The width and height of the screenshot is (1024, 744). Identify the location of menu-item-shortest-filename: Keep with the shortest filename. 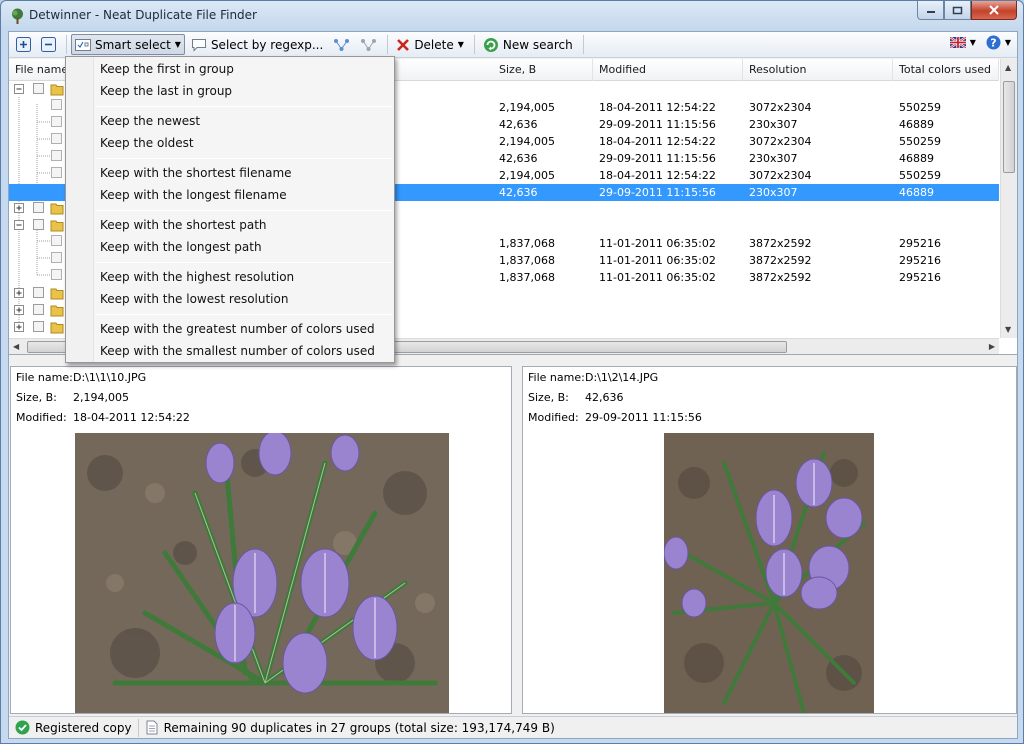
(196, 173).